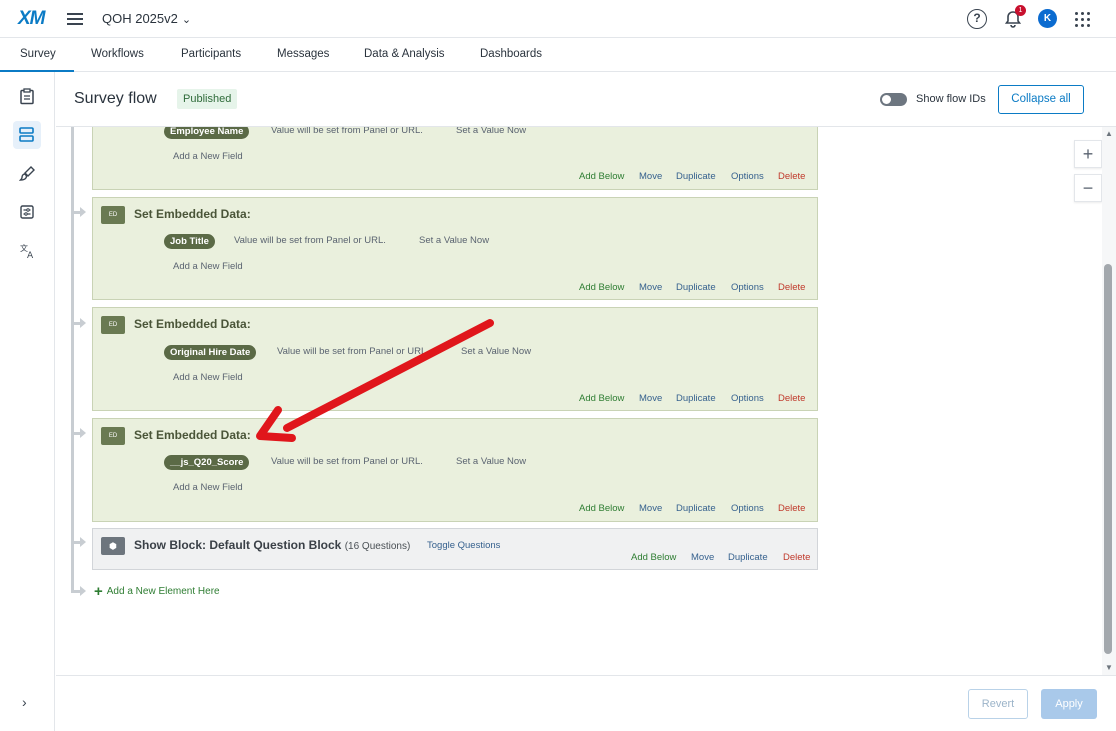 The image size is (1116, 731). I want to click on apply-button: Apply, so click(1069, 704).